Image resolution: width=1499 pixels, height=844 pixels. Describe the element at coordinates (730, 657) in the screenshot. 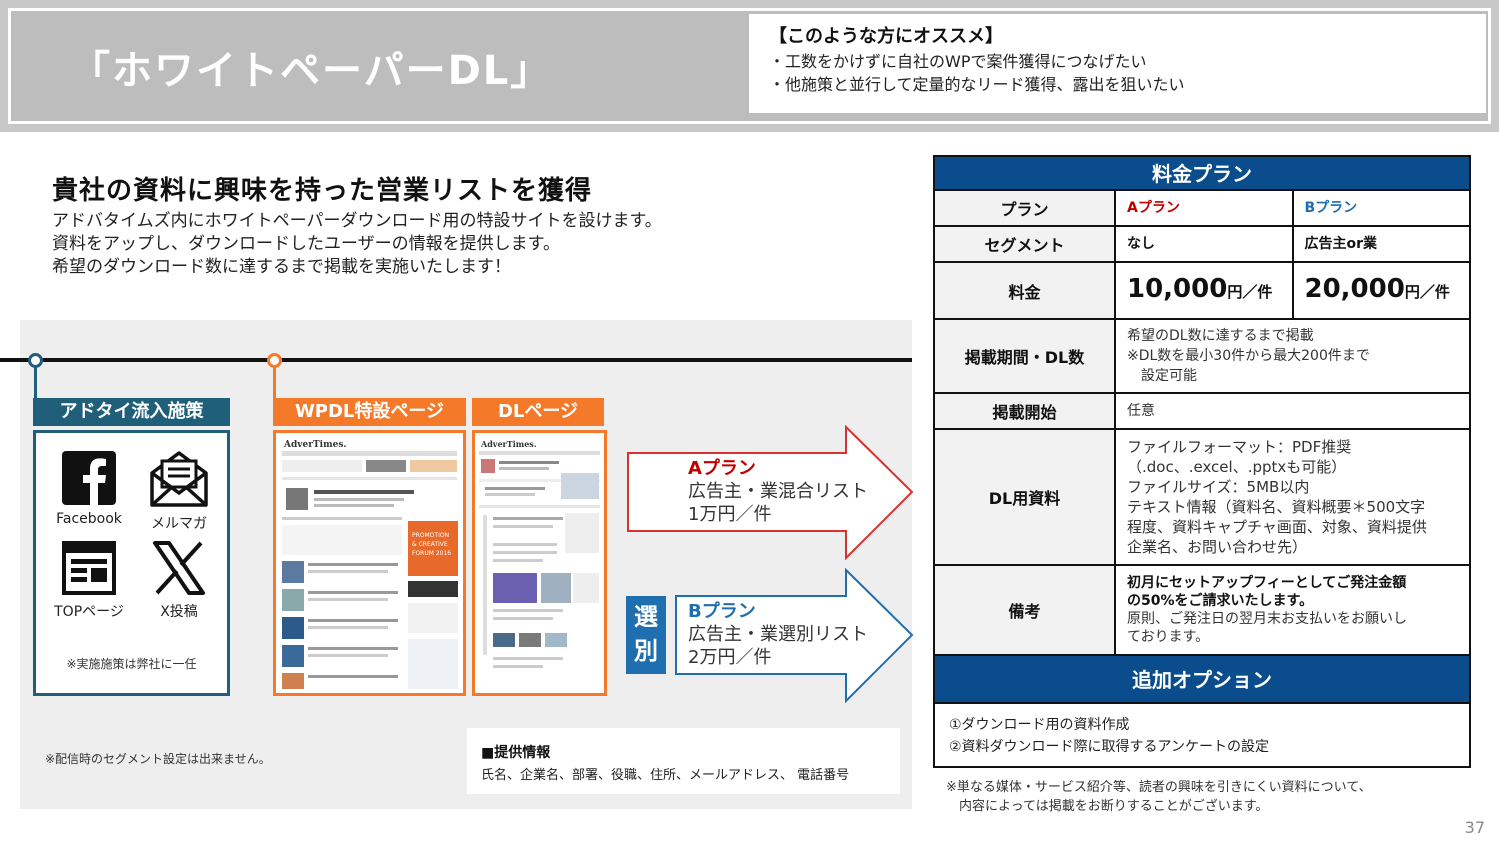

I see `plan-b-price: 2万円／件` at that location.